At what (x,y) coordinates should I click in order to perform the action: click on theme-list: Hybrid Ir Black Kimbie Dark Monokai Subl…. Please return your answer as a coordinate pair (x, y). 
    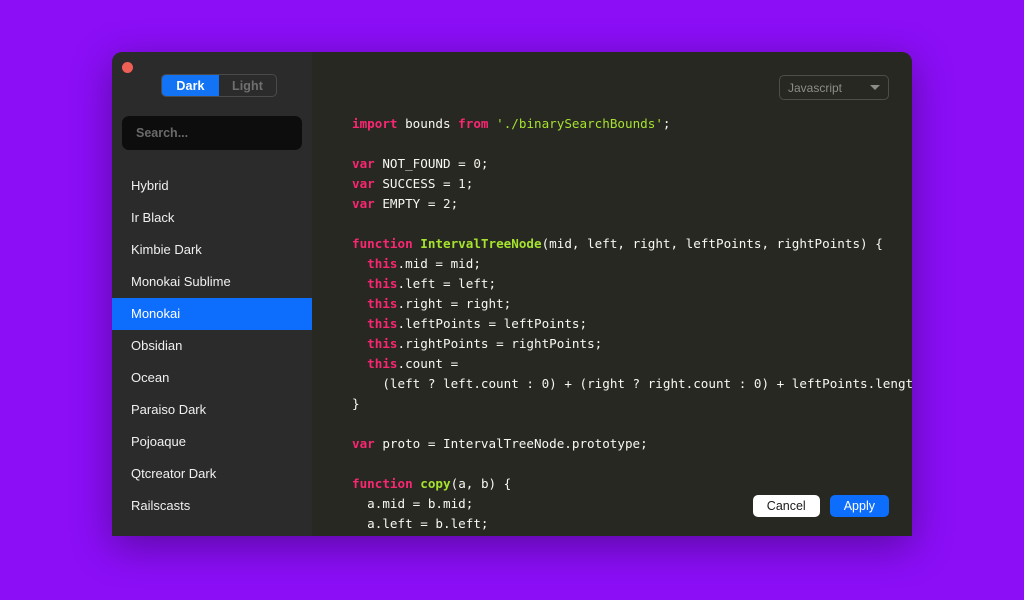
    Looking at the image, I should click on (212, 353).